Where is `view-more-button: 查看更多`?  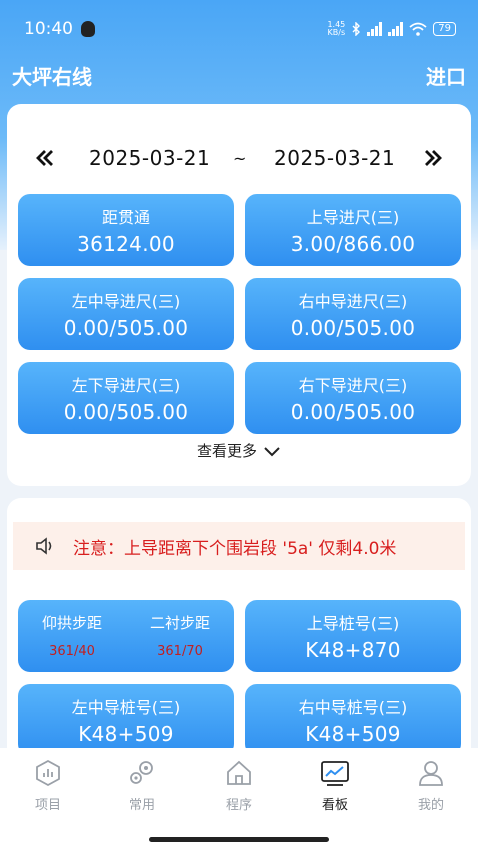 view-more-button: 查看更多 is located at coordinates (239, 450).